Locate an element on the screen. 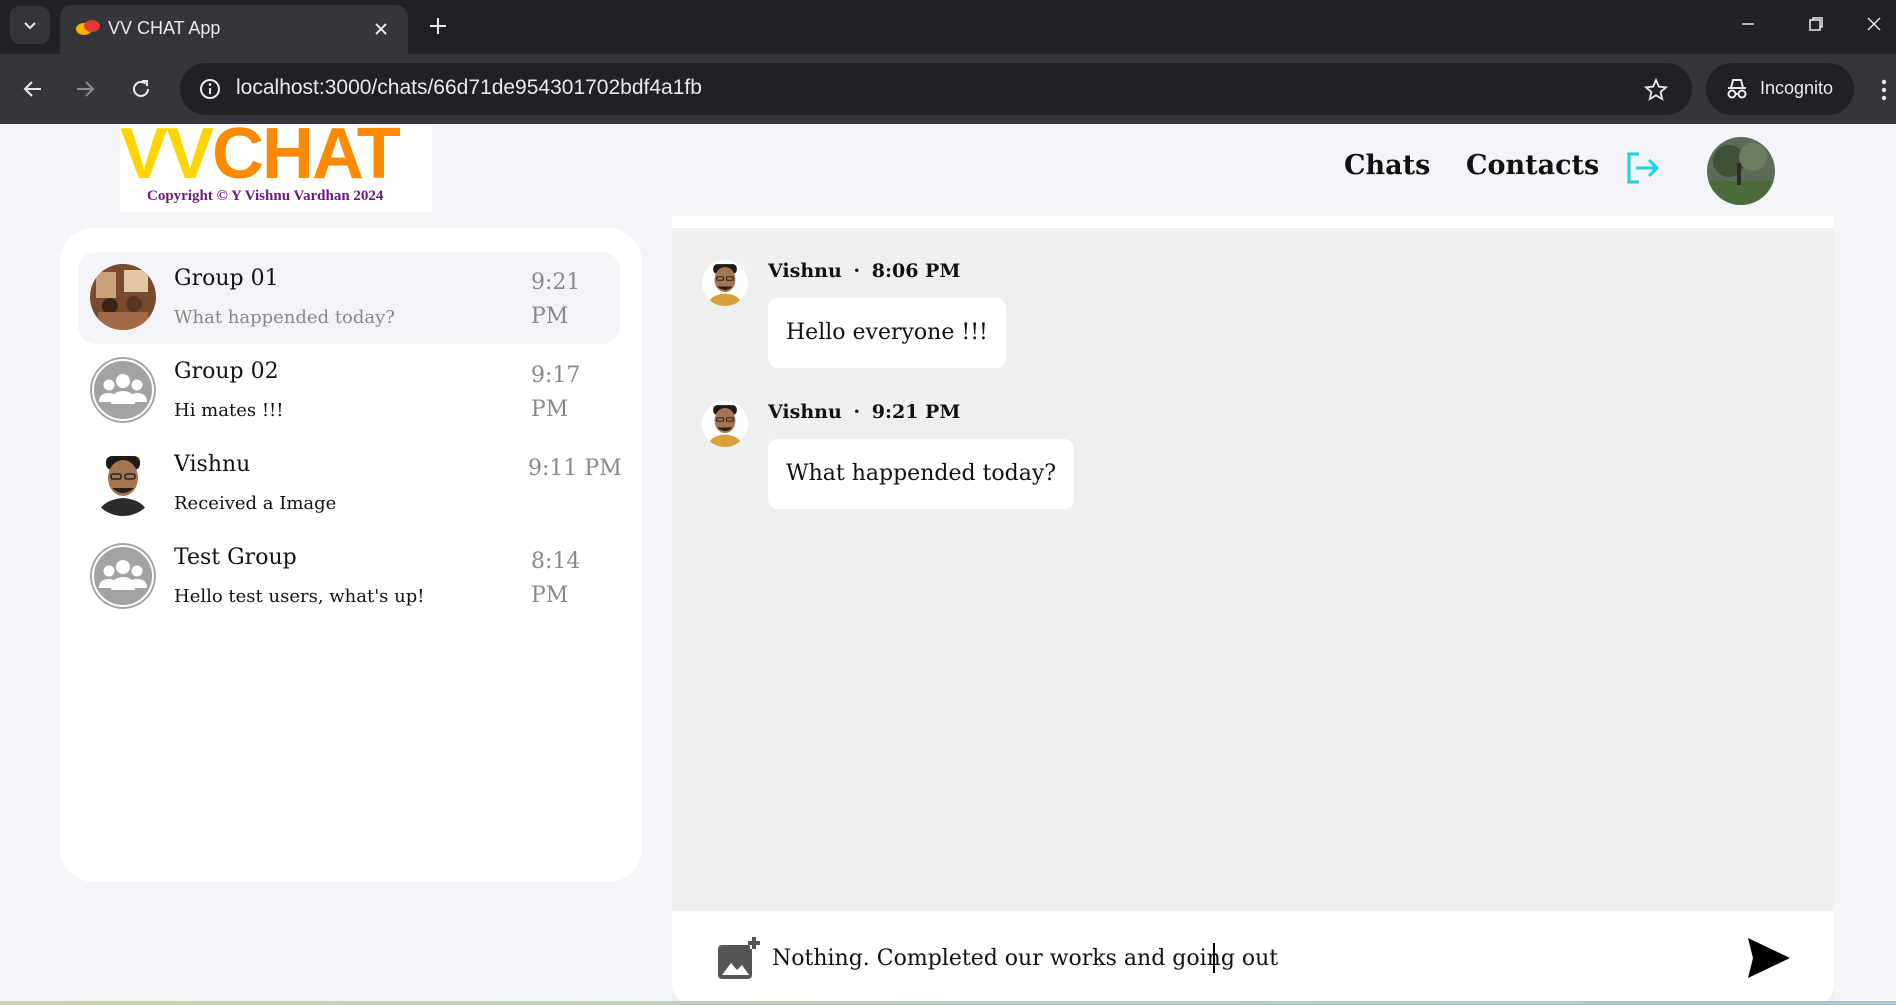 Image resolution: width=1896 pixels, height=1005 pixels. profile-avatar is located at coordinates (1741, 171).